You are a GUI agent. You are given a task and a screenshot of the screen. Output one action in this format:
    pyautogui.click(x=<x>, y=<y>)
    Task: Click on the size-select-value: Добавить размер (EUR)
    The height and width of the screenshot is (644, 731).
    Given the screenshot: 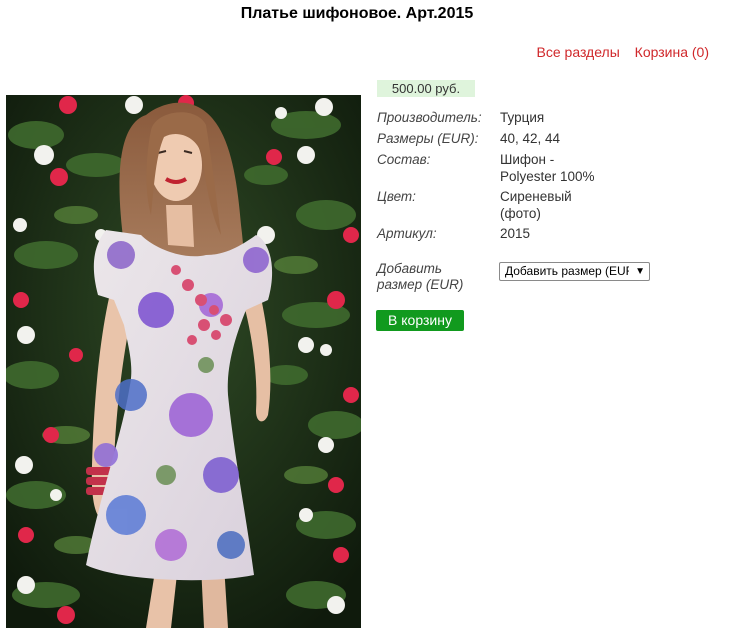 What is the action you would take?
    pyautogui.click(x=567, y=271)
    